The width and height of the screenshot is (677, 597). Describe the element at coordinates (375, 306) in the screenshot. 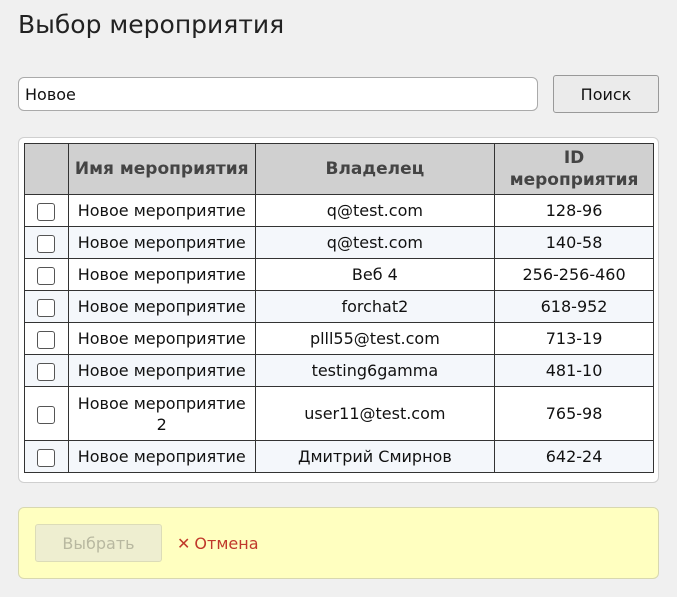

I see `row-owner: forchat2` at that location.